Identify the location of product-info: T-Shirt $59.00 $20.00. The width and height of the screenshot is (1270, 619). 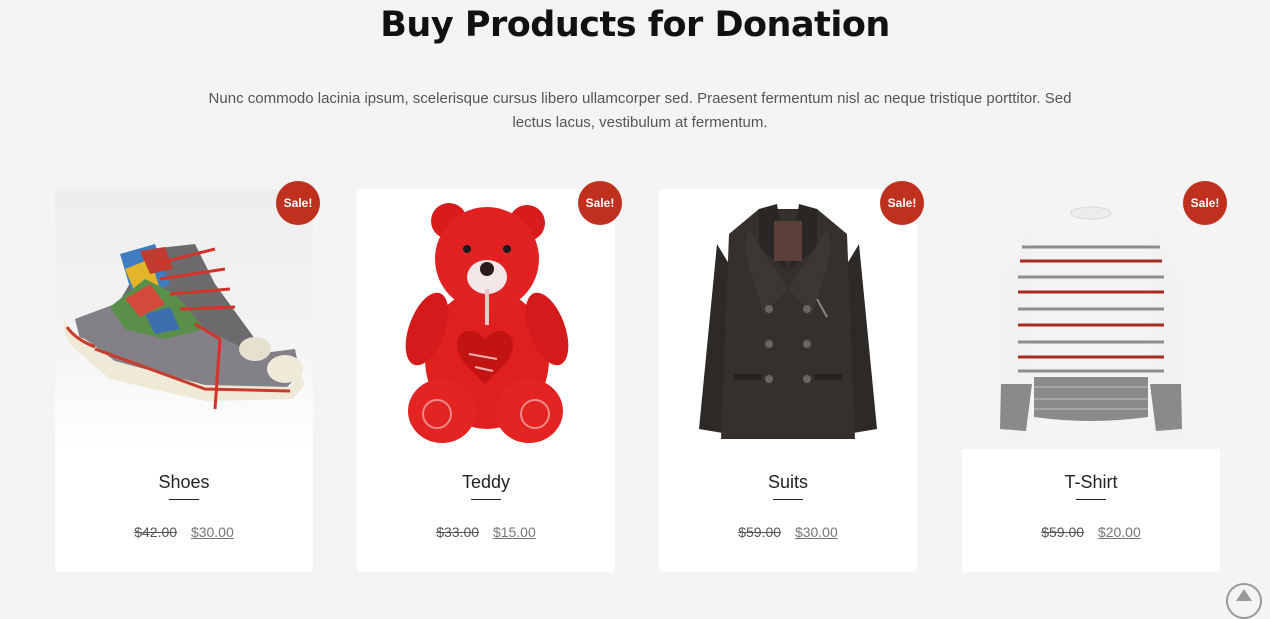
(1091, 510).